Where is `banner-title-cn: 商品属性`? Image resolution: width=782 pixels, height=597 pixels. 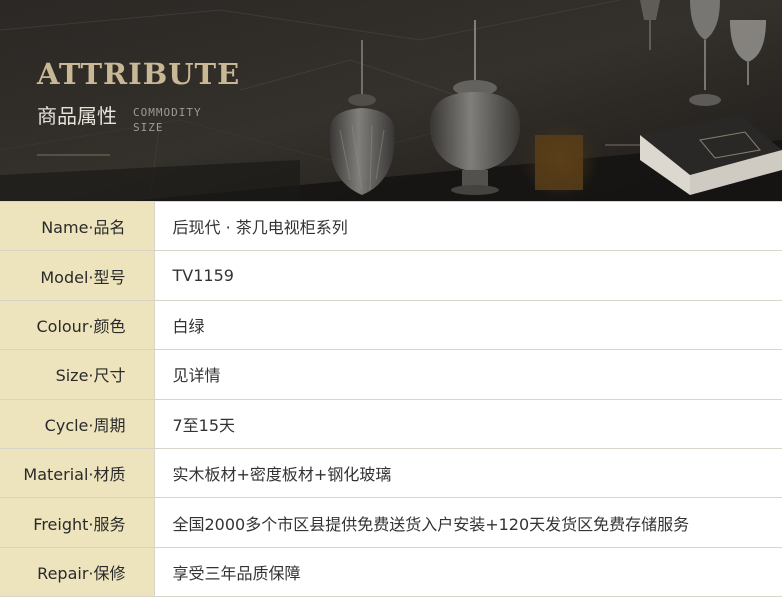 banner-title-cn: 商品属性 is located at coordinates (77, 116).